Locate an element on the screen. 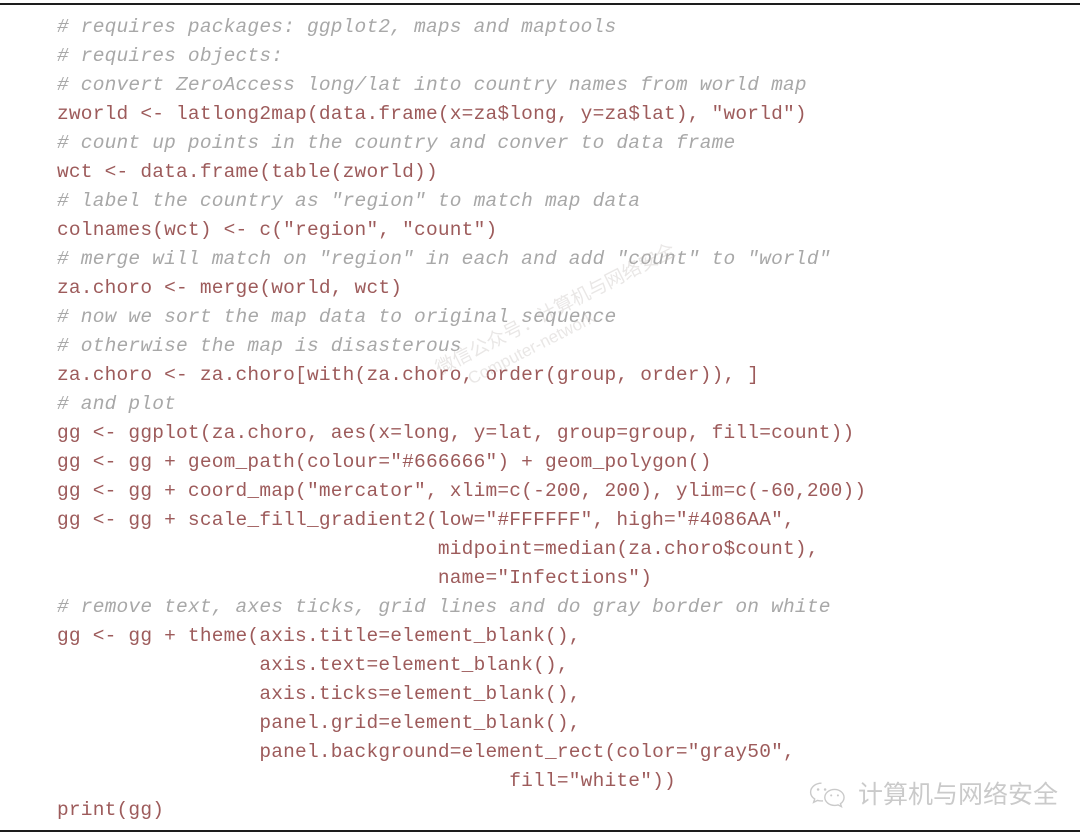 This screenshot has height=840, width=1080. code-line: fill="white")) is located at coordinates (366, 781).